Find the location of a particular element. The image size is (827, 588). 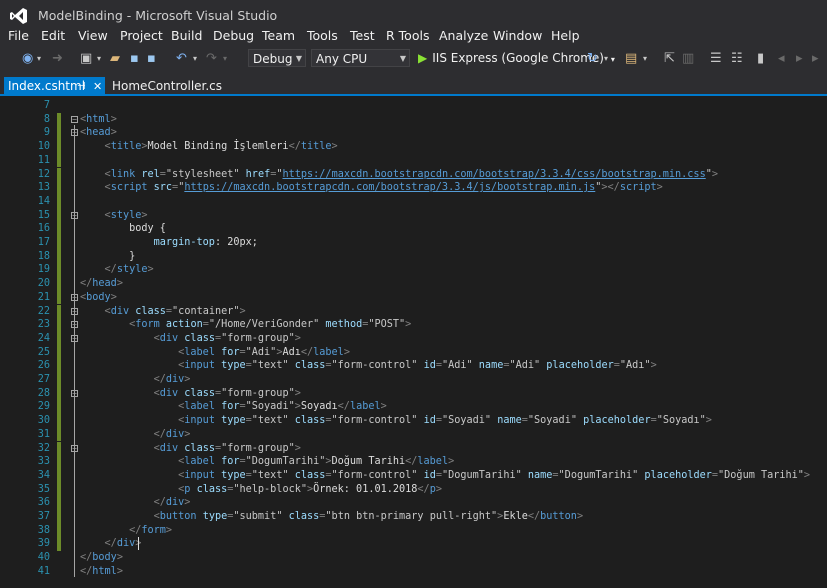

close-icon: ✕ is located at coordinates (97, 86).